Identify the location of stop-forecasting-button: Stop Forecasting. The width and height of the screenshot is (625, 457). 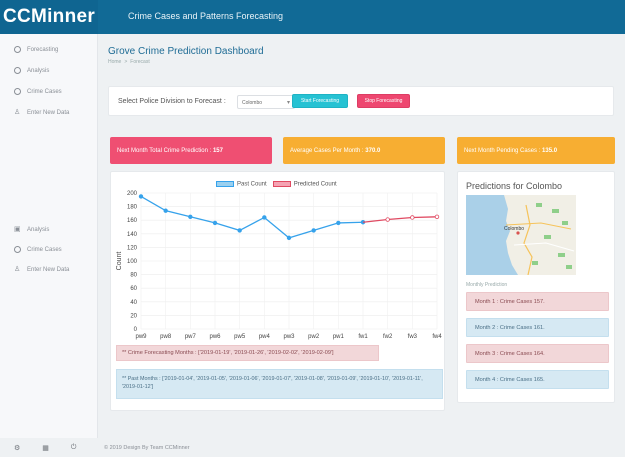
(383, 101).